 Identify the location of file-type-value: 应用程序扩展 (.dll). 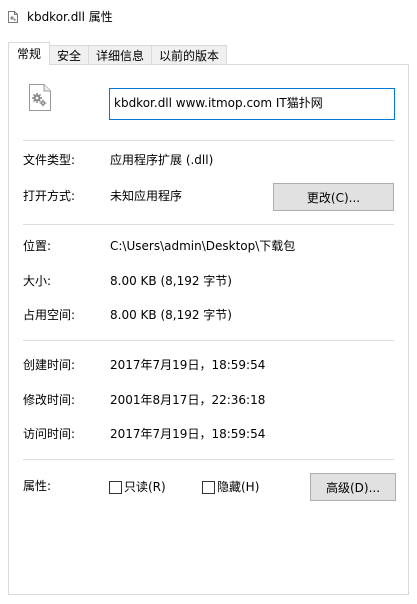
(162, 160).